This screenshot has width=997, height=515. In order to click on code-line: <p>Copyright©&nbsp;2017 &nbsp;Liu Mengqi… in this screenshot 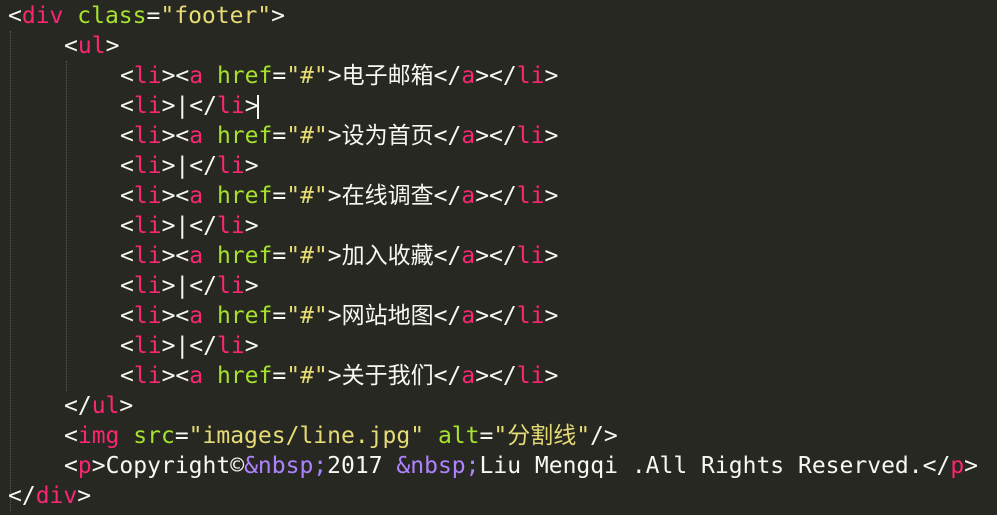, I will do `click(498, 466)`.